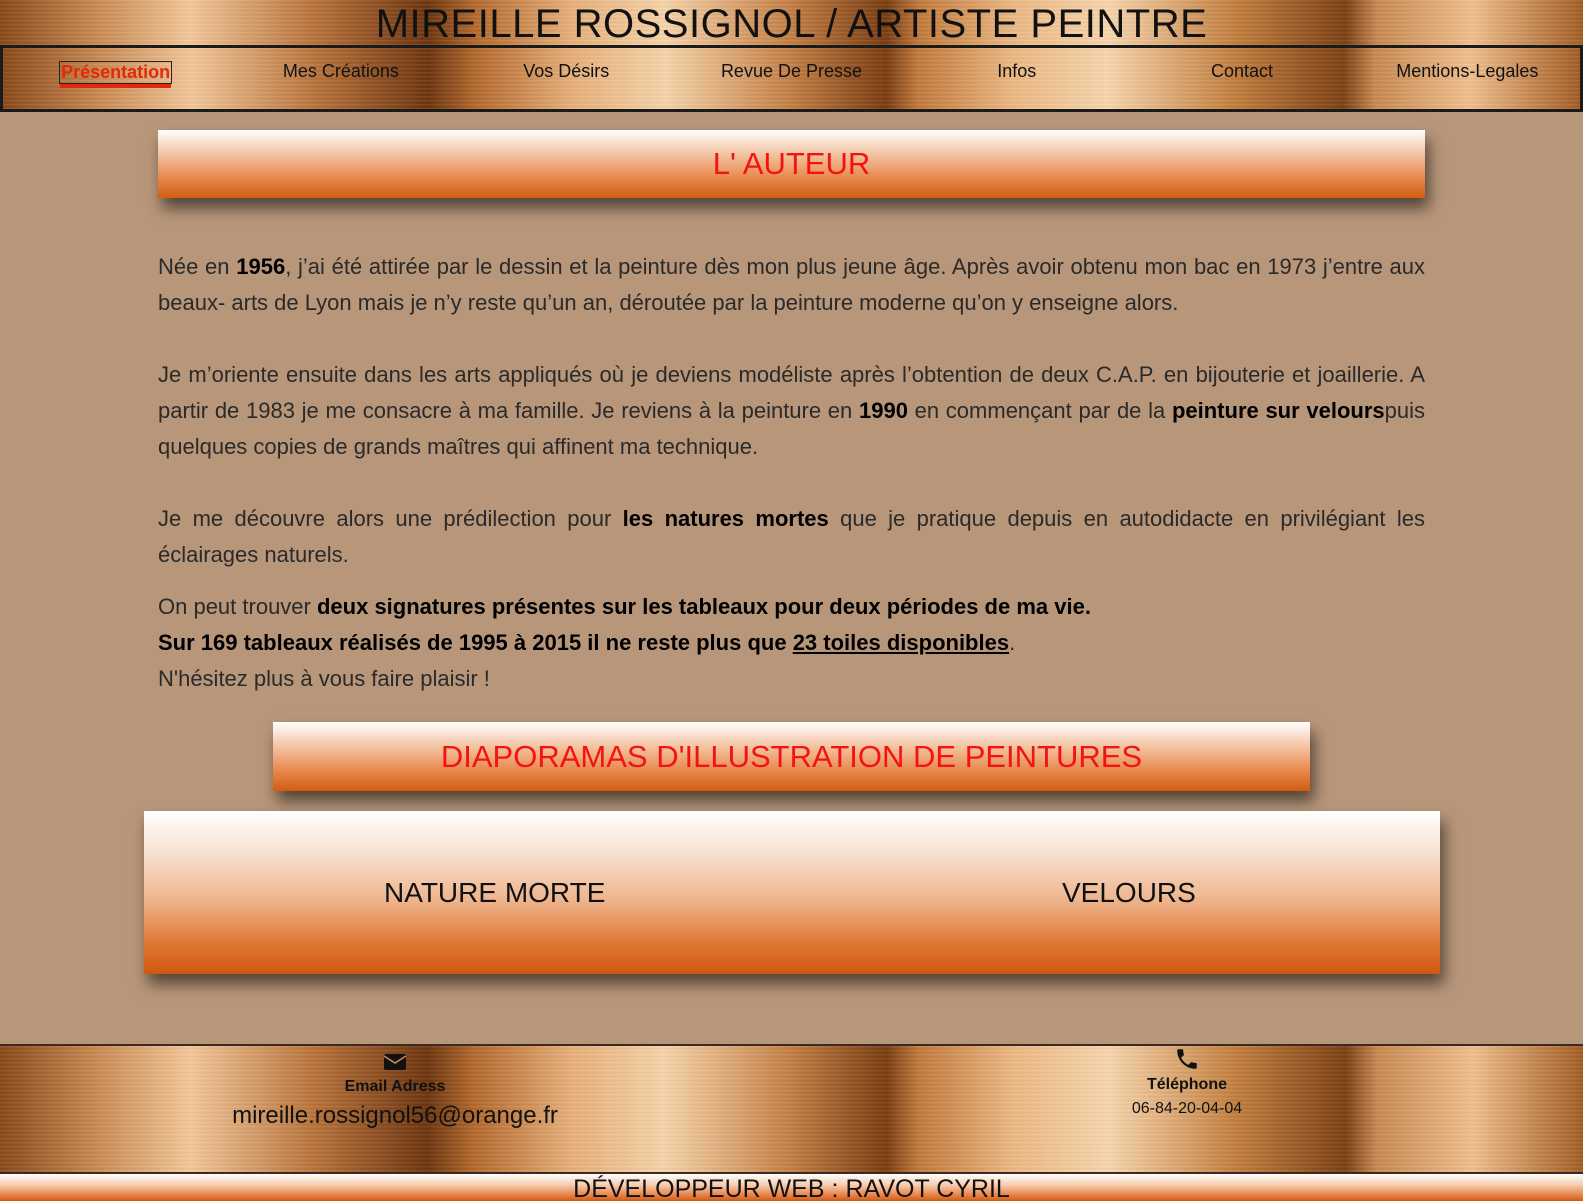  Describe the element at coordinates (1129, 893) in the screenshot. I see `slideshow-velours: VELOURS` at that location.